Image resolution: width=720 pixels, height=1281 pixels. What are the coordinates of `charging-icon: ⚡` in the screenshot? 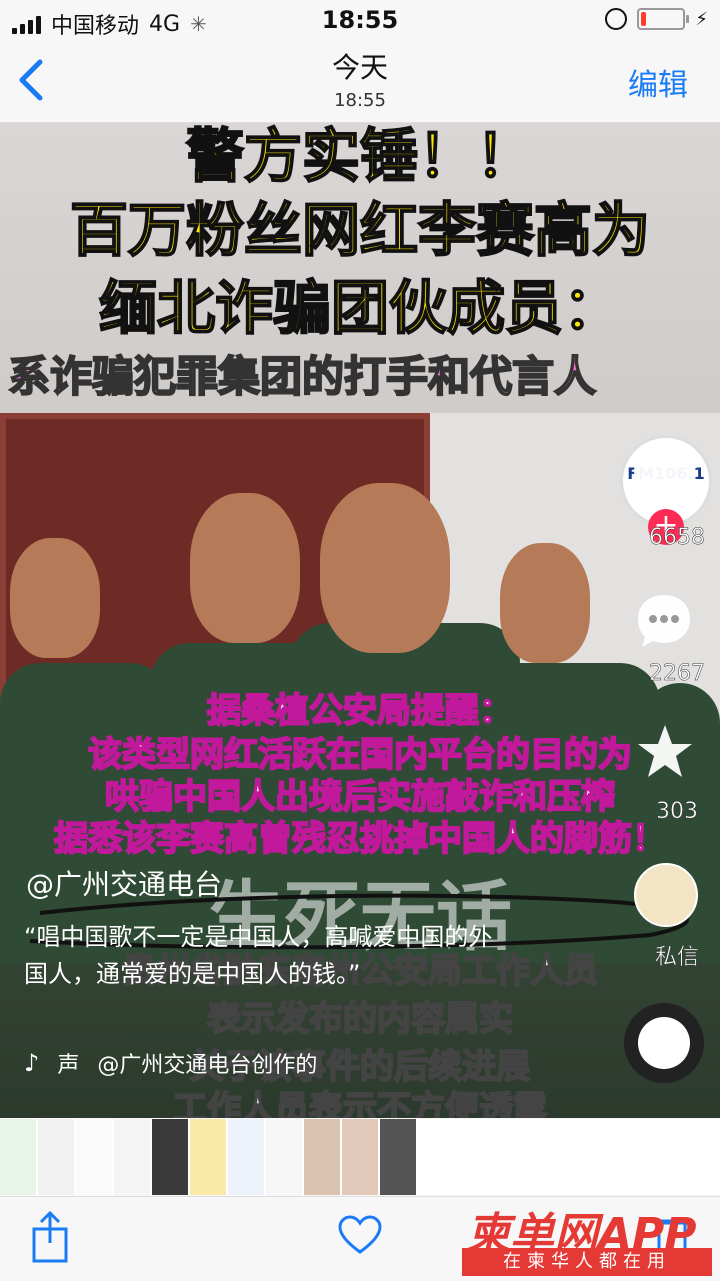 It's located at (701, 19).